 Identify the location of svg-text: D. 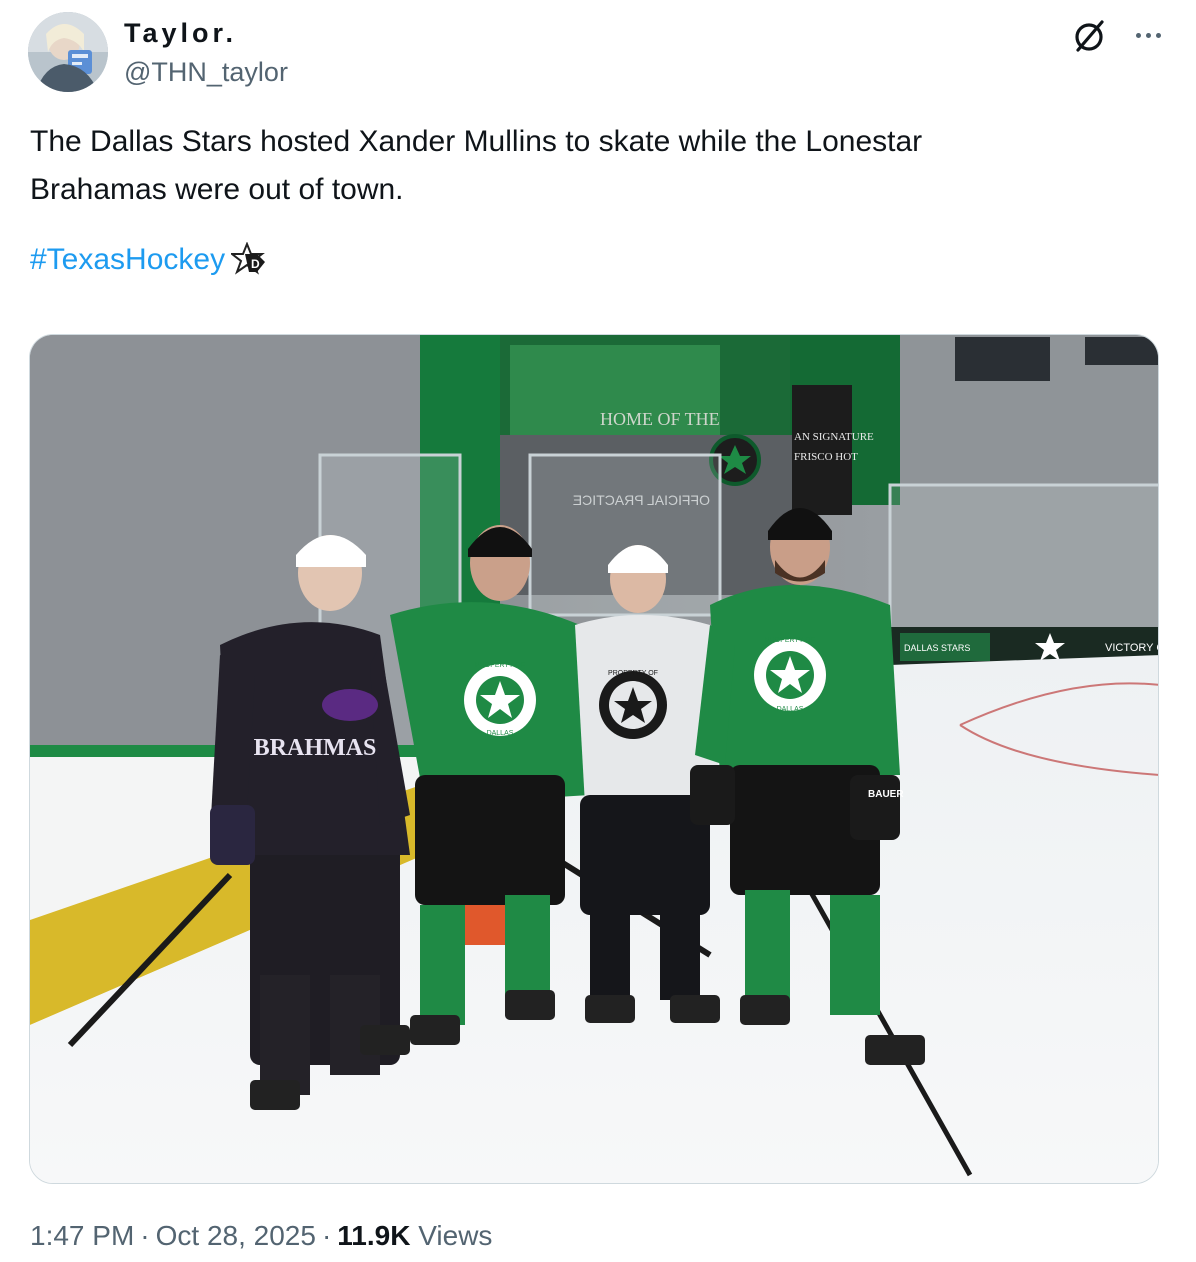
(255, 264).